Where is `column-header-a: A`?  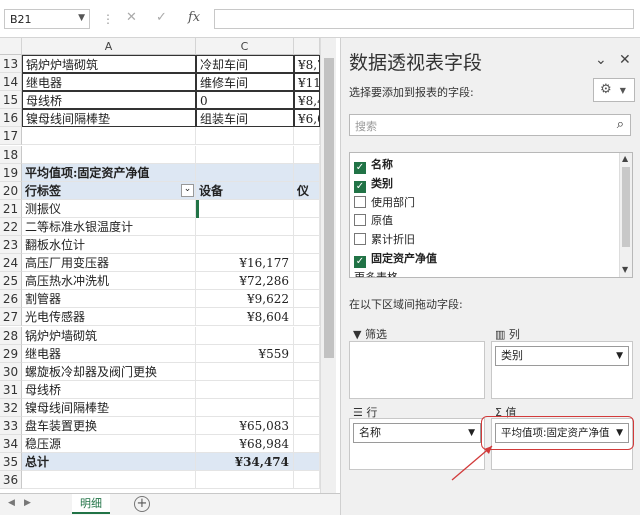
column-header-a: A is located at coordinates (109, 46).